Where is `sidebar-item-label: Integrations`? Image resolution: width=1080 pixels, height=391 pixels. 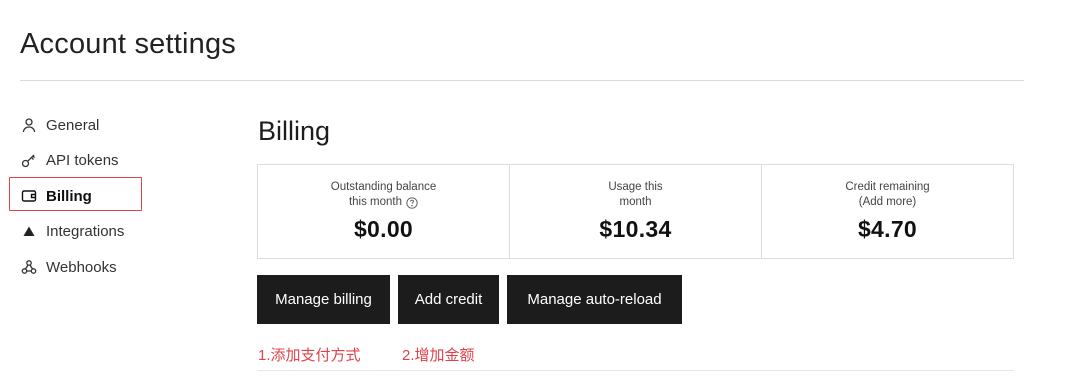
sidebar-item-label: Integrations is located at coordinates (85, 231).